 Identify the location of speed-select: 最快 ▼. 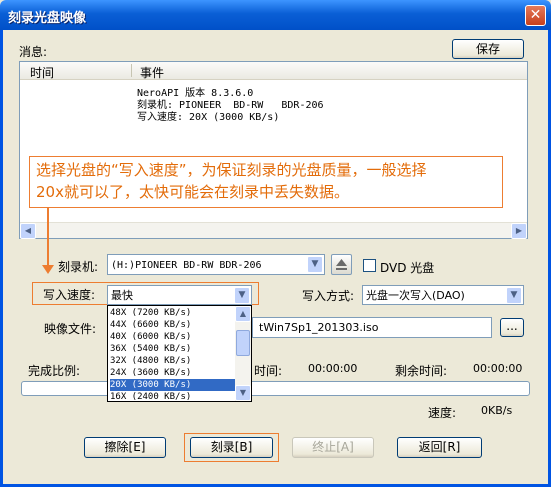
(179, 295).